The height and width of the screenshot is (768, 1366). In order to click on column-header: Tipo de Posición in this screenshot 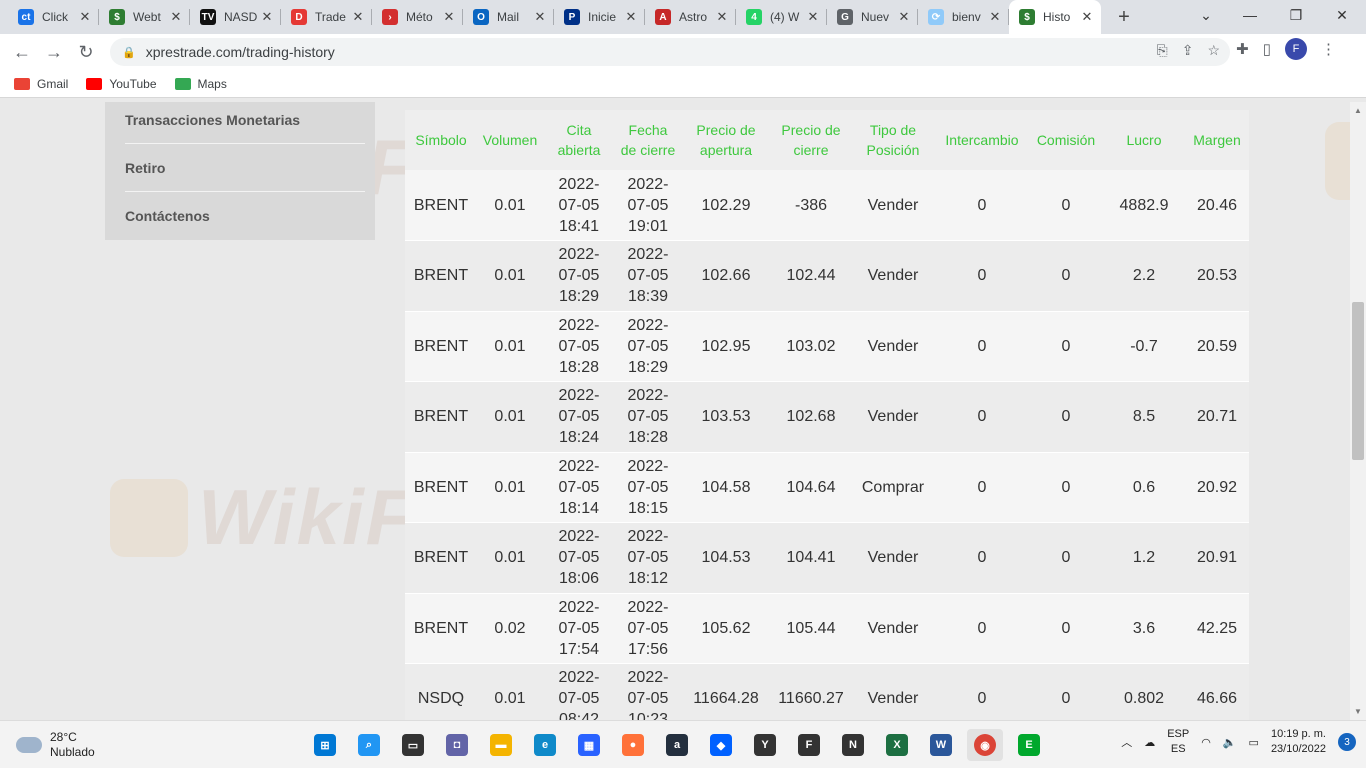, I will do `click(893, 140)`.